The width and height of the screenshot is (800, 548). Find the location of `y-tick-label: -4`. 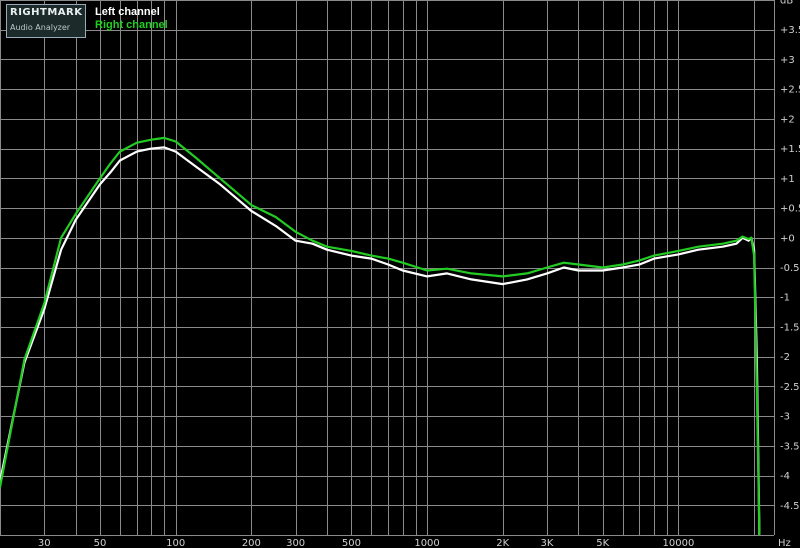

y-tick-label: -4 is located at coordinates (785, 476).